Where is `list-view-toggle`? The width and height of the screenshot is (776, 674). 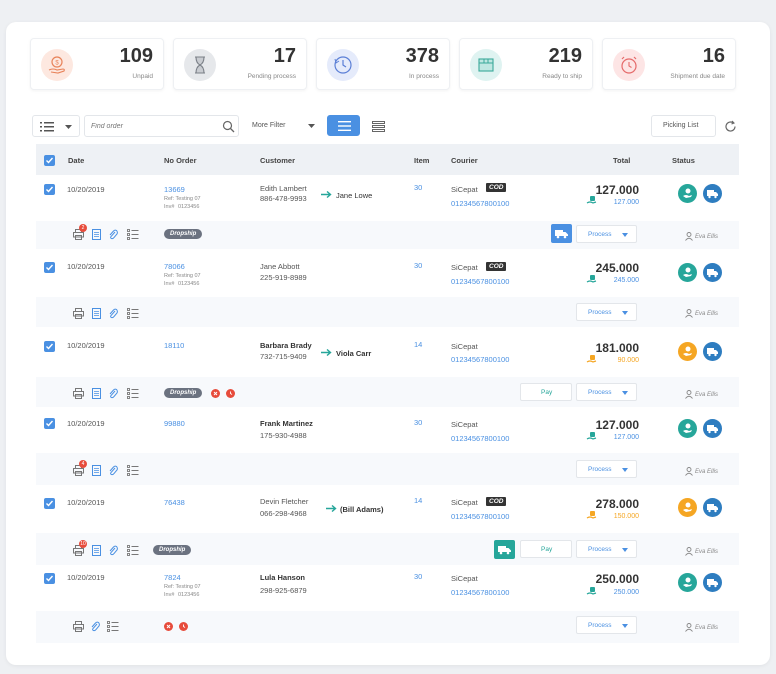
list-view-toggle is located at coordinates (343, 125).